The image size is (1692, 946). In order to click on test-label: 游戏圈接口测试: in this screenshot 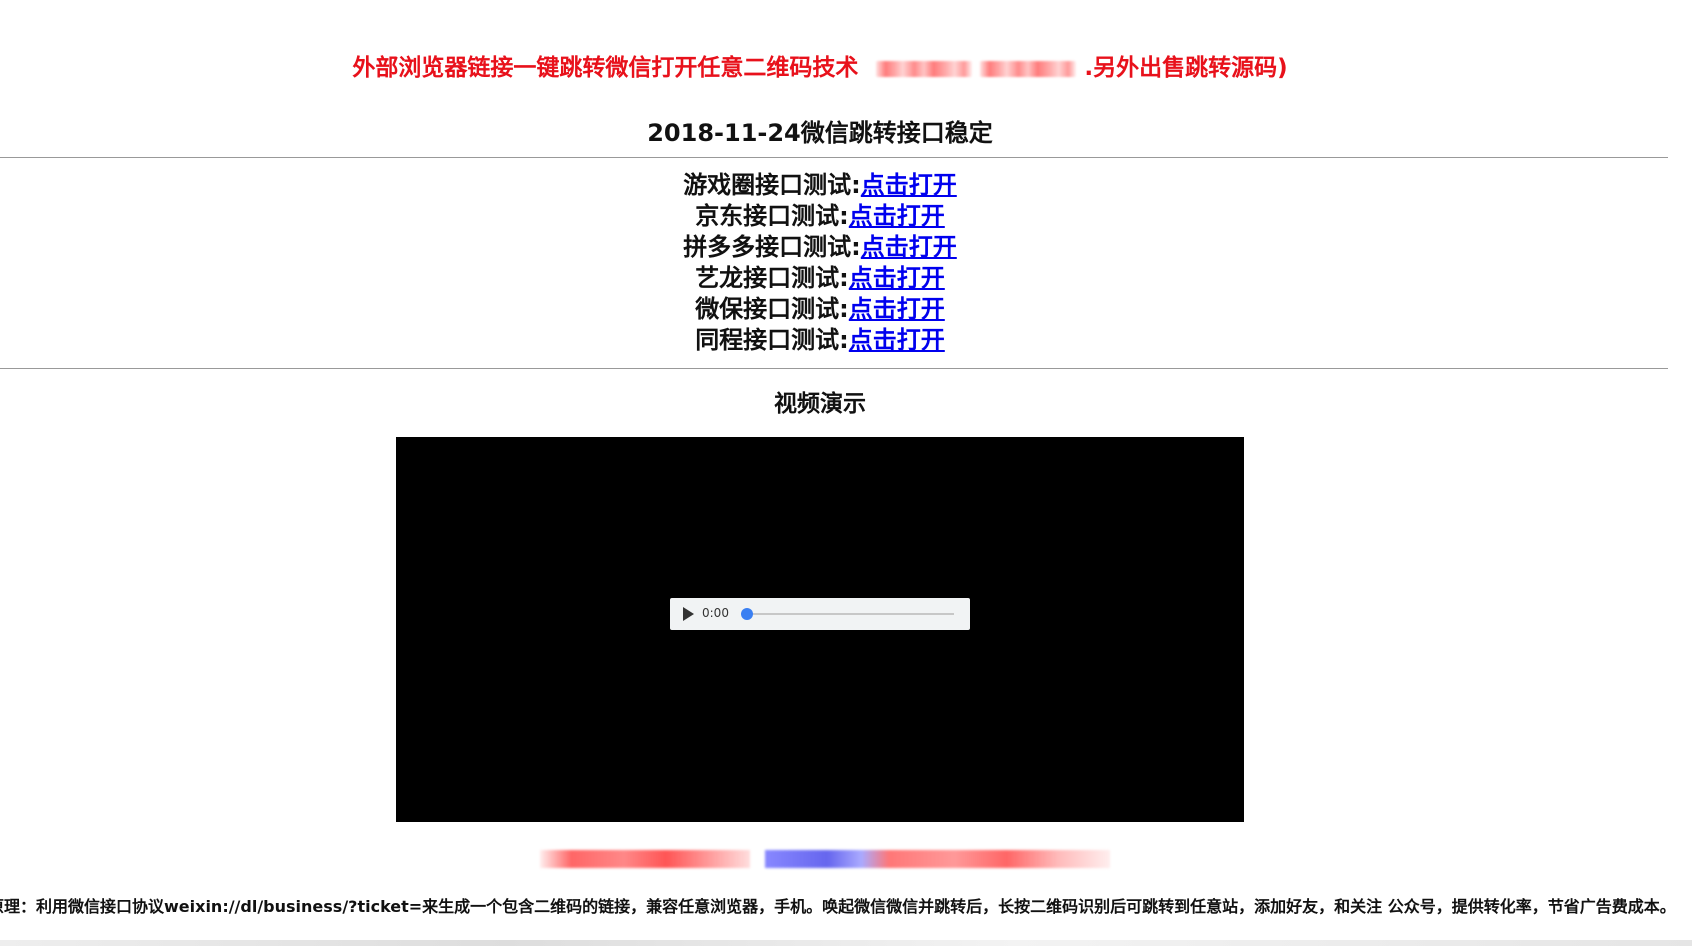, I will do `click(772, 185)`.